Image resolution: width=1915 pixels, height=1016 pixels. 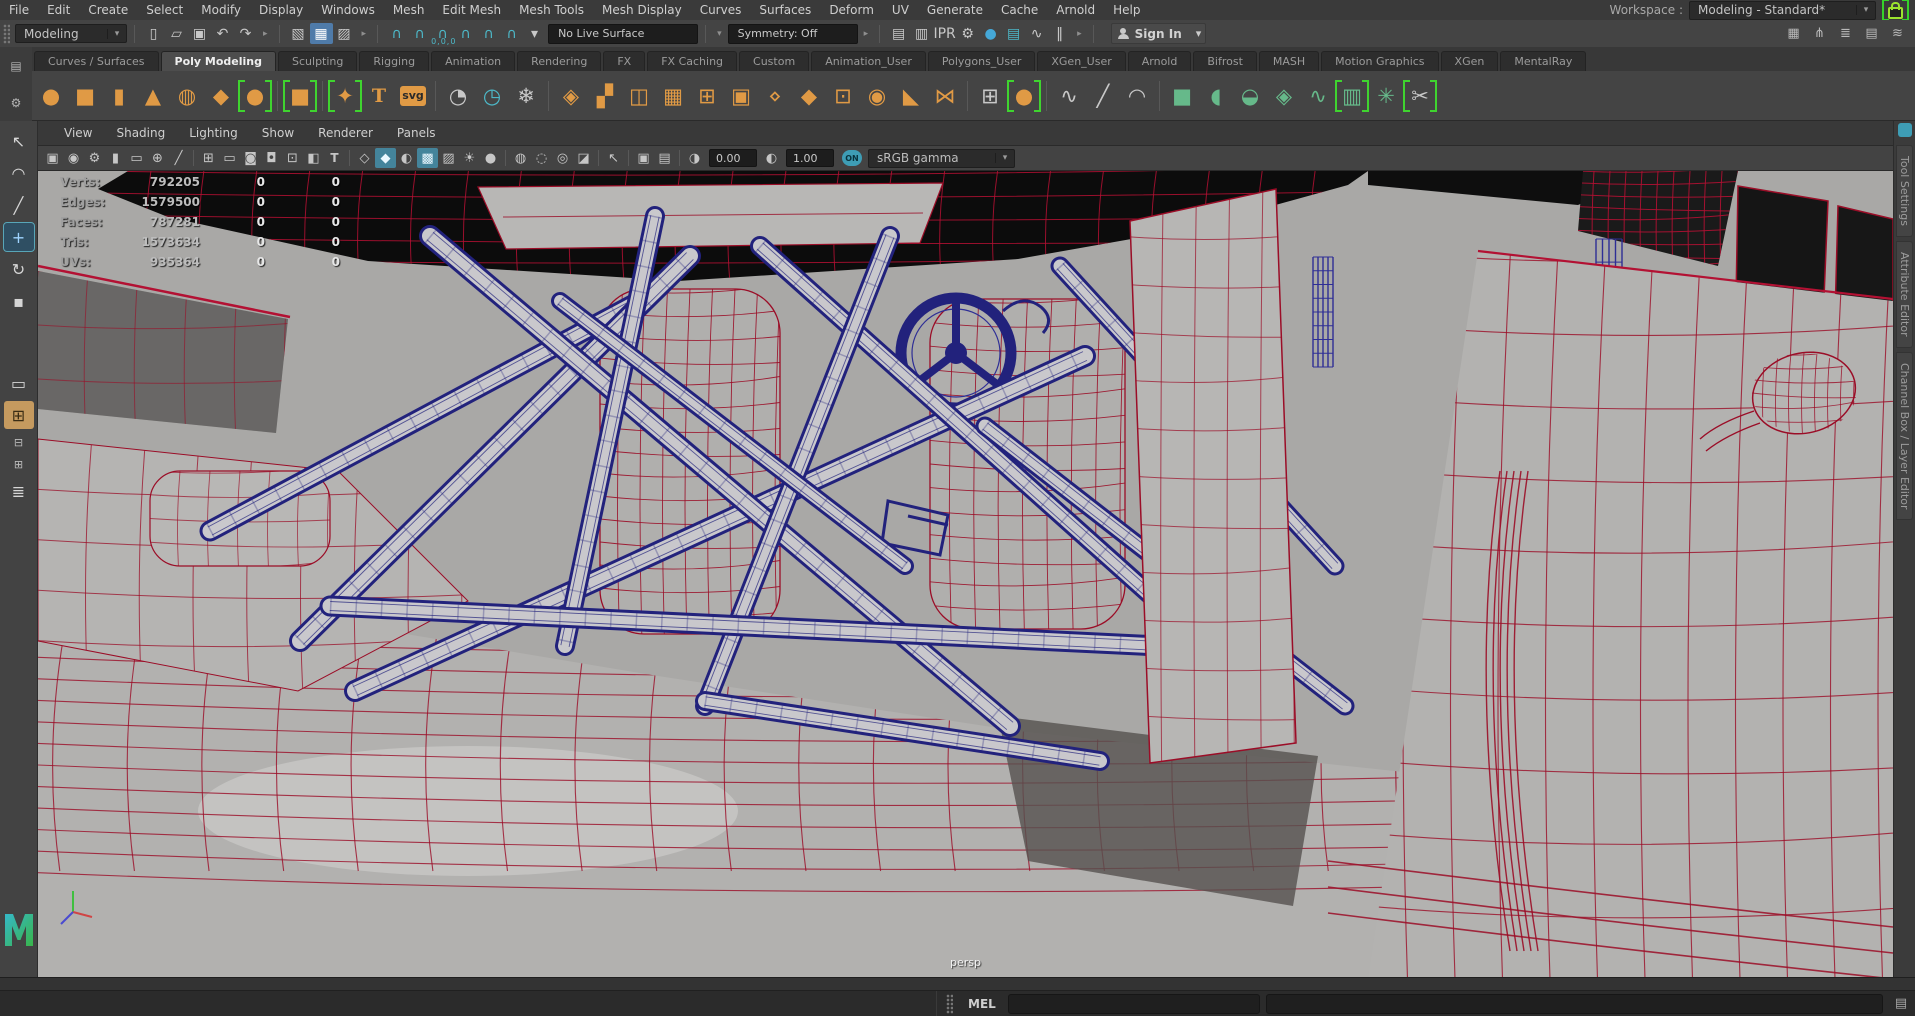 I want to click on field-chart-icon: ⊡, so click(x=292, y=158).